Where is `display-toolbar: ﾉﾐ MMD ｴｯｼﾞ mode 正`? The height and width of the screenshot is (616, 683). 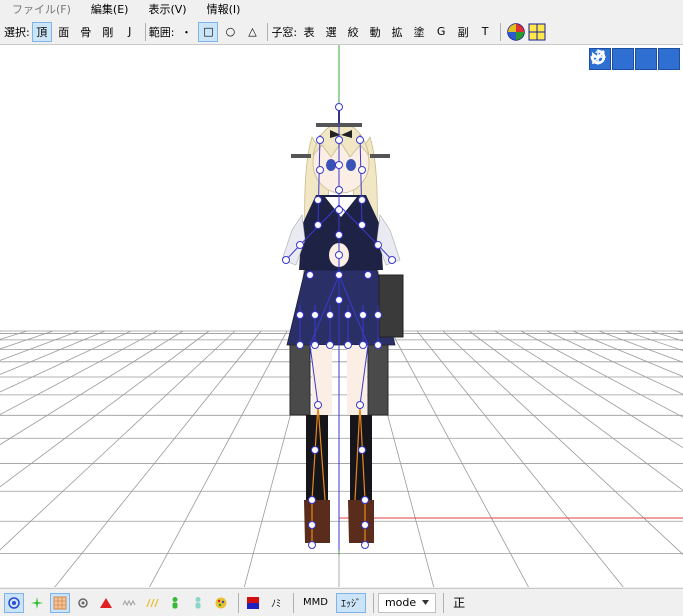 display-toolbar: ﾉﾐ MMD ｴｯｼﾞ mode 正 is located at coordinates (341, 602).